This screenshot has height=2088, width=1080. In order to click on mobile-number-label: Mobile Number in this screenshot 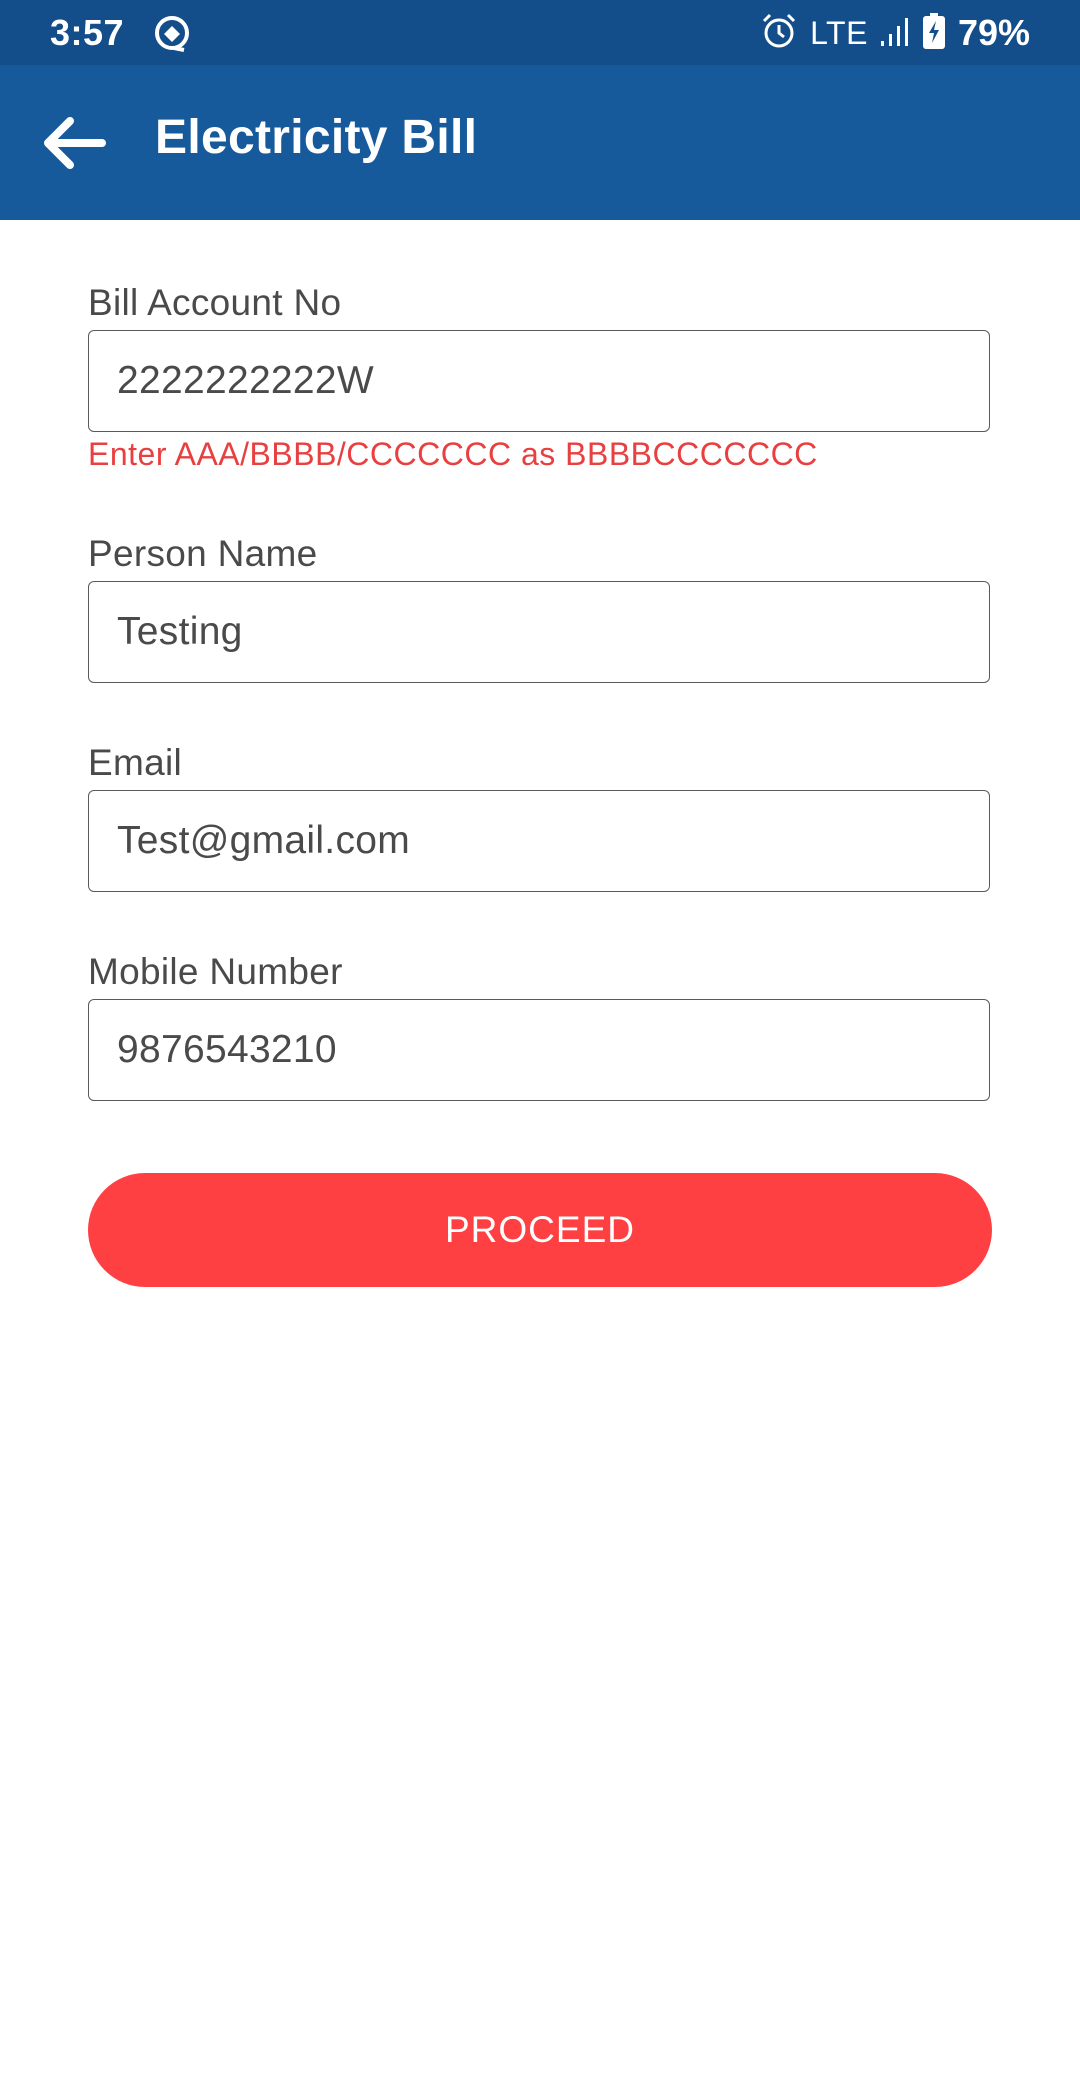, I will do `click(215, 971)`.